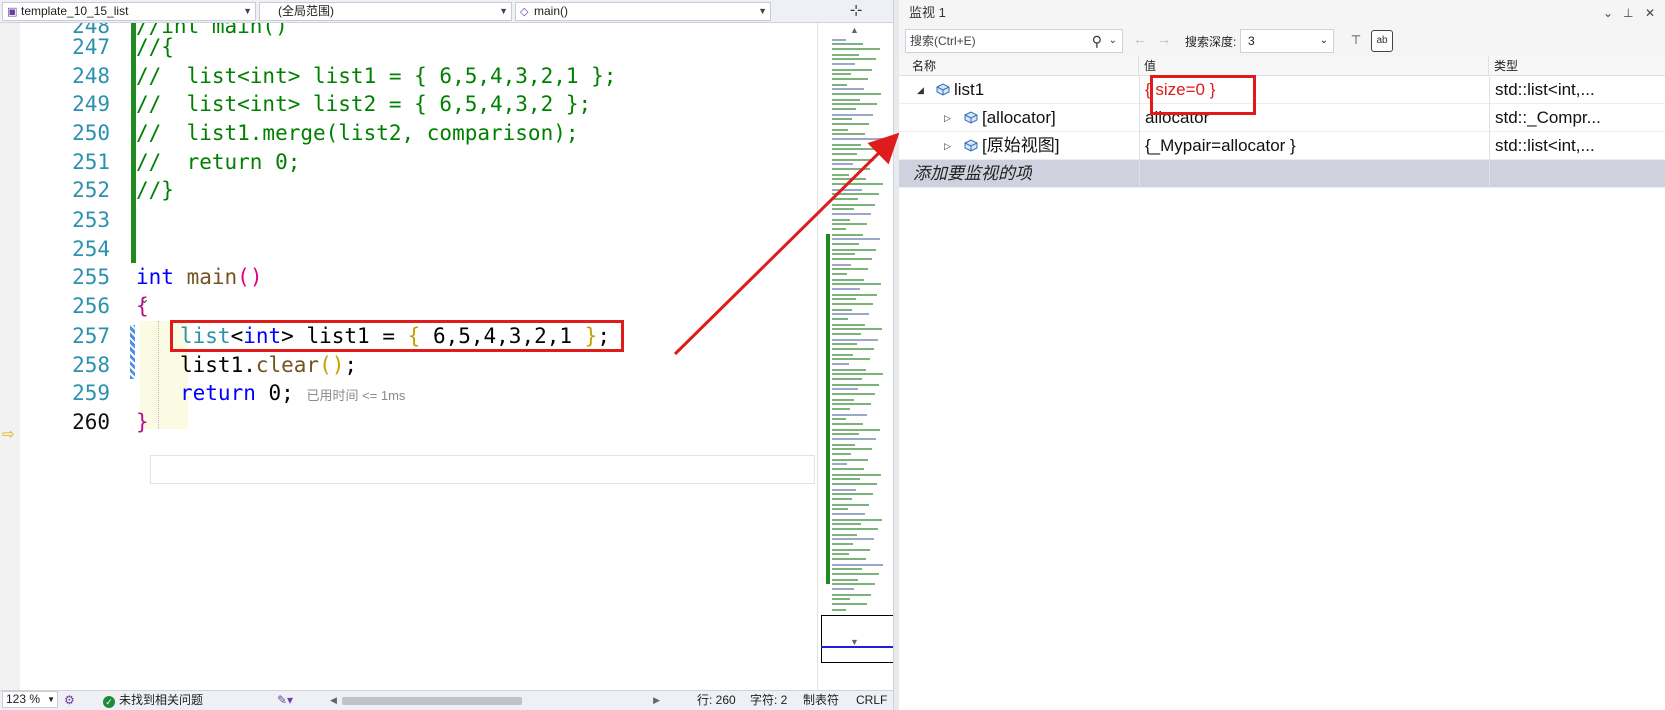  I want to click on line-number: 251, so click(91, 162).